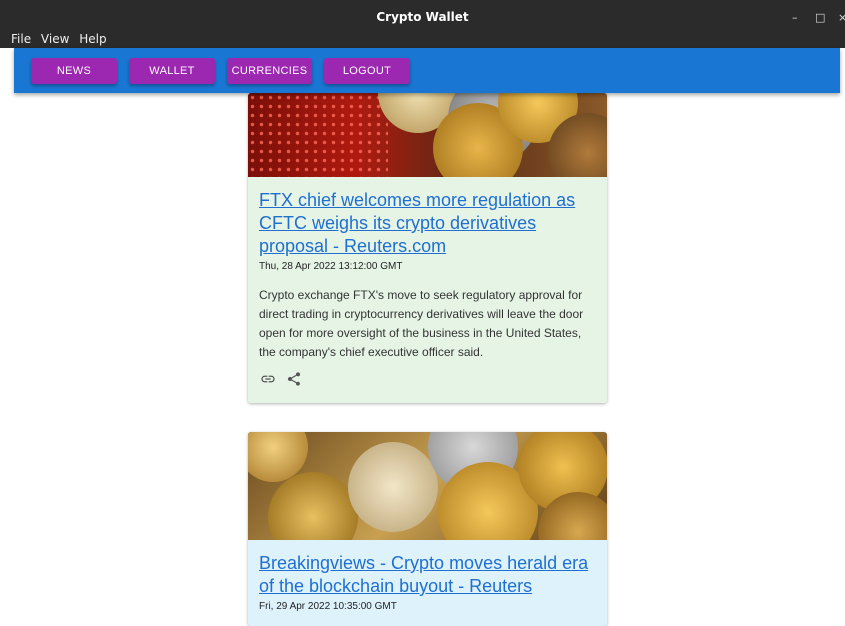 The height and width of the screenshot is (626, 845). I want to click on window-titlebar: Crypto Wallet – □ × File View Help, so click(422, 24).